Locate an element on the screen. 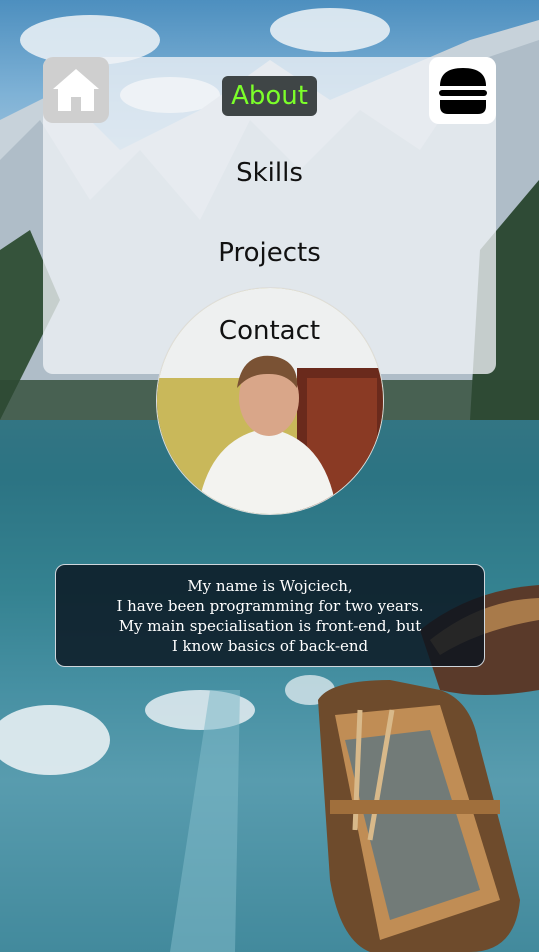 The image size is (539, 952). bio-line: I know basics of back-end is located at coordinates (270, 645).